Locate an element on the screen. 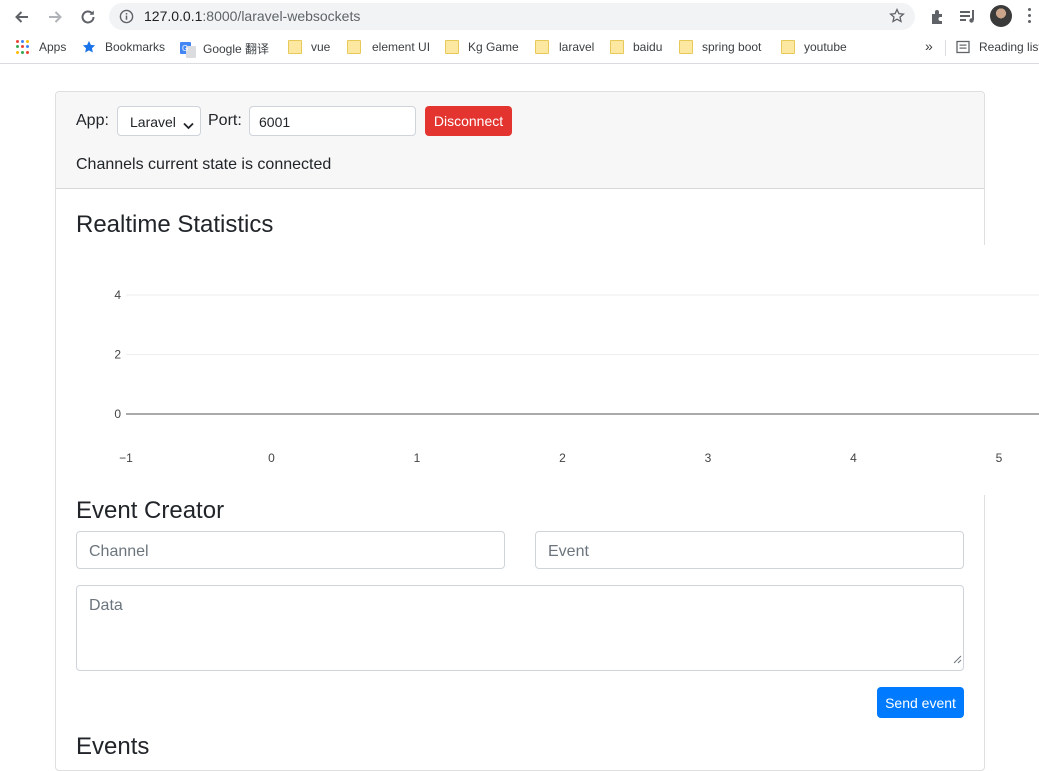  x-tick-label: 4 is located at coordinates (853, 458).